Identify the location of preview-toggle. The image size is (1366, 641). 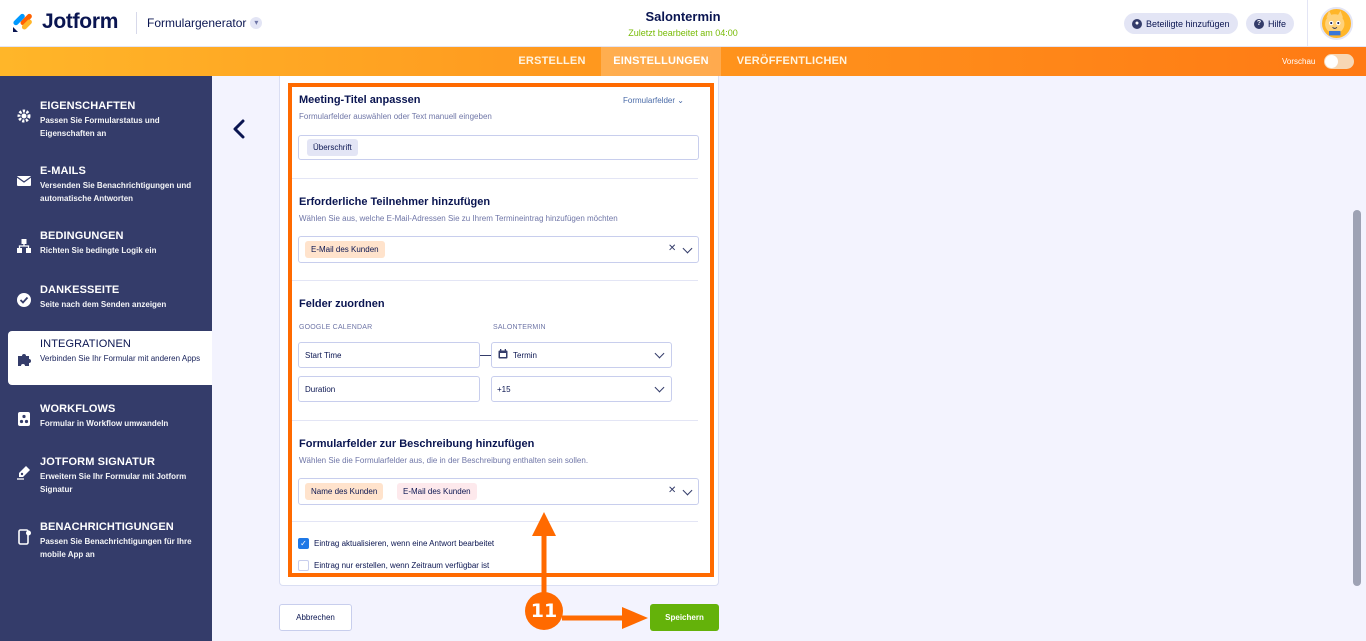
(1339, 61).